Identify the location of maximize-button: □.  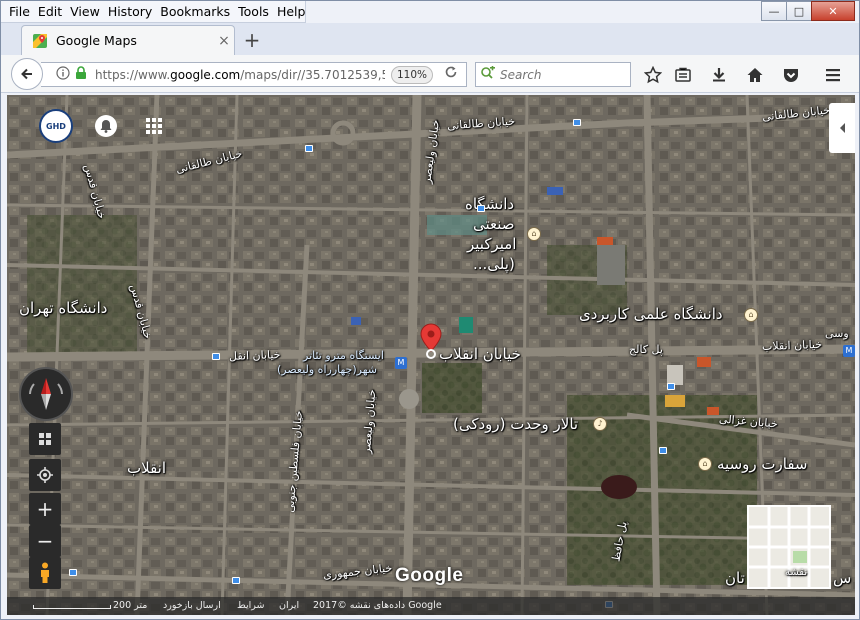
(799, 11).